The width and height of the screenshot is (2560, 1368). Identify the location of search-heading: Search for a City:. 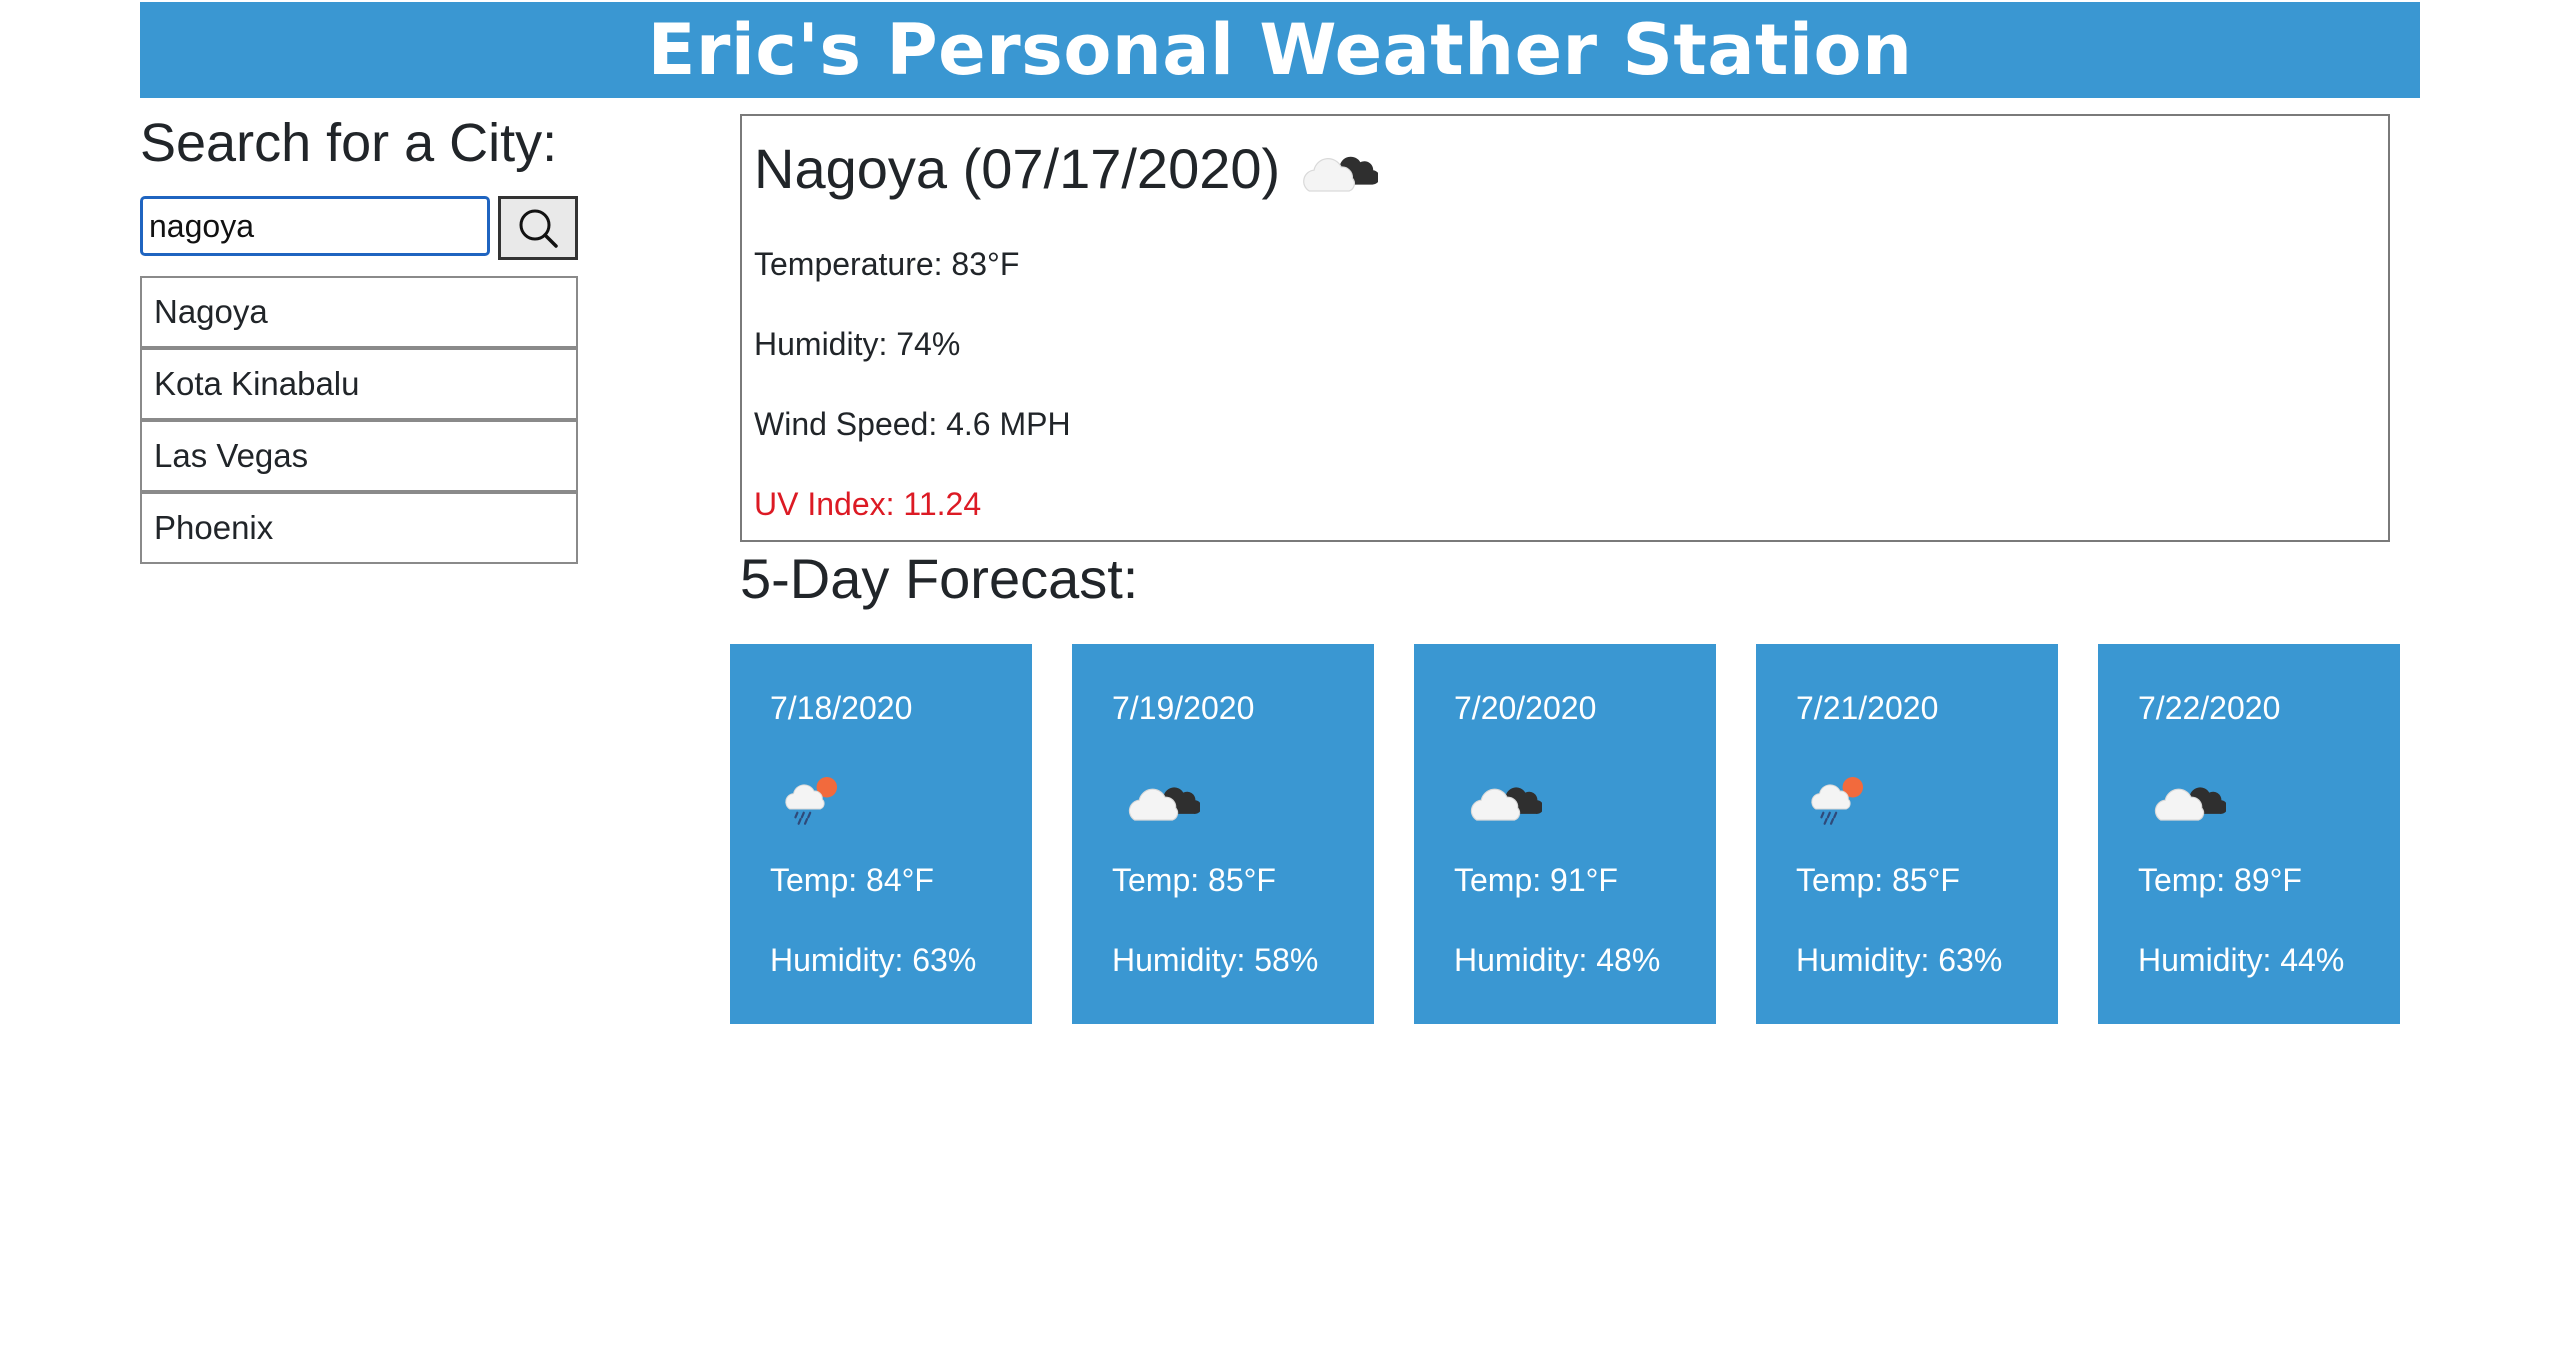
(349, 143).